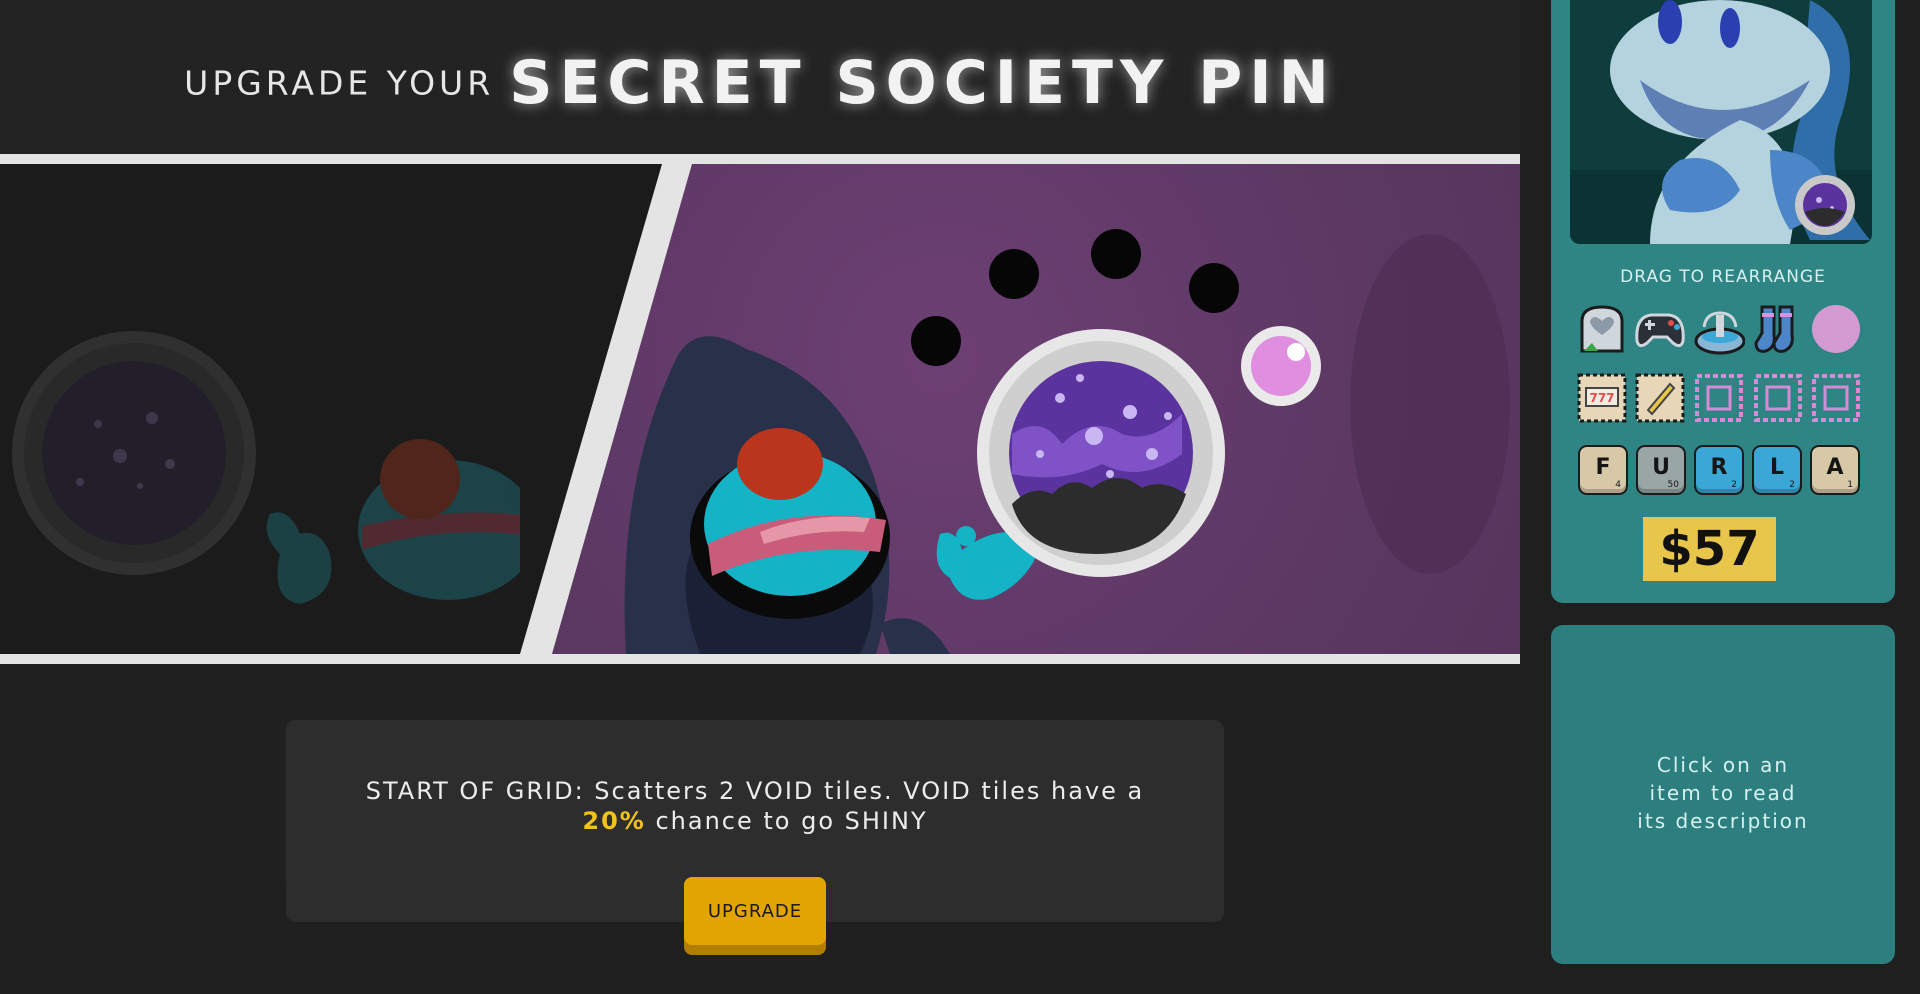  Describe the element at coordinates (1618, 485) in the screenshot. I see `tile-score: 4` at that location.